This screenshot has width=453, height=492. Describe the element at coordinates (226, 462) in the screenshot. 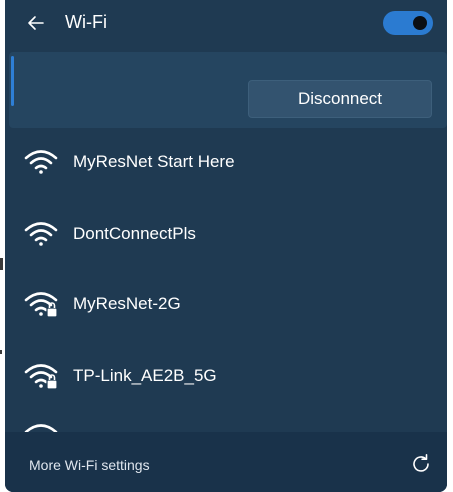

I see `wifi-footer: More Wi-Fi settings` at that location.